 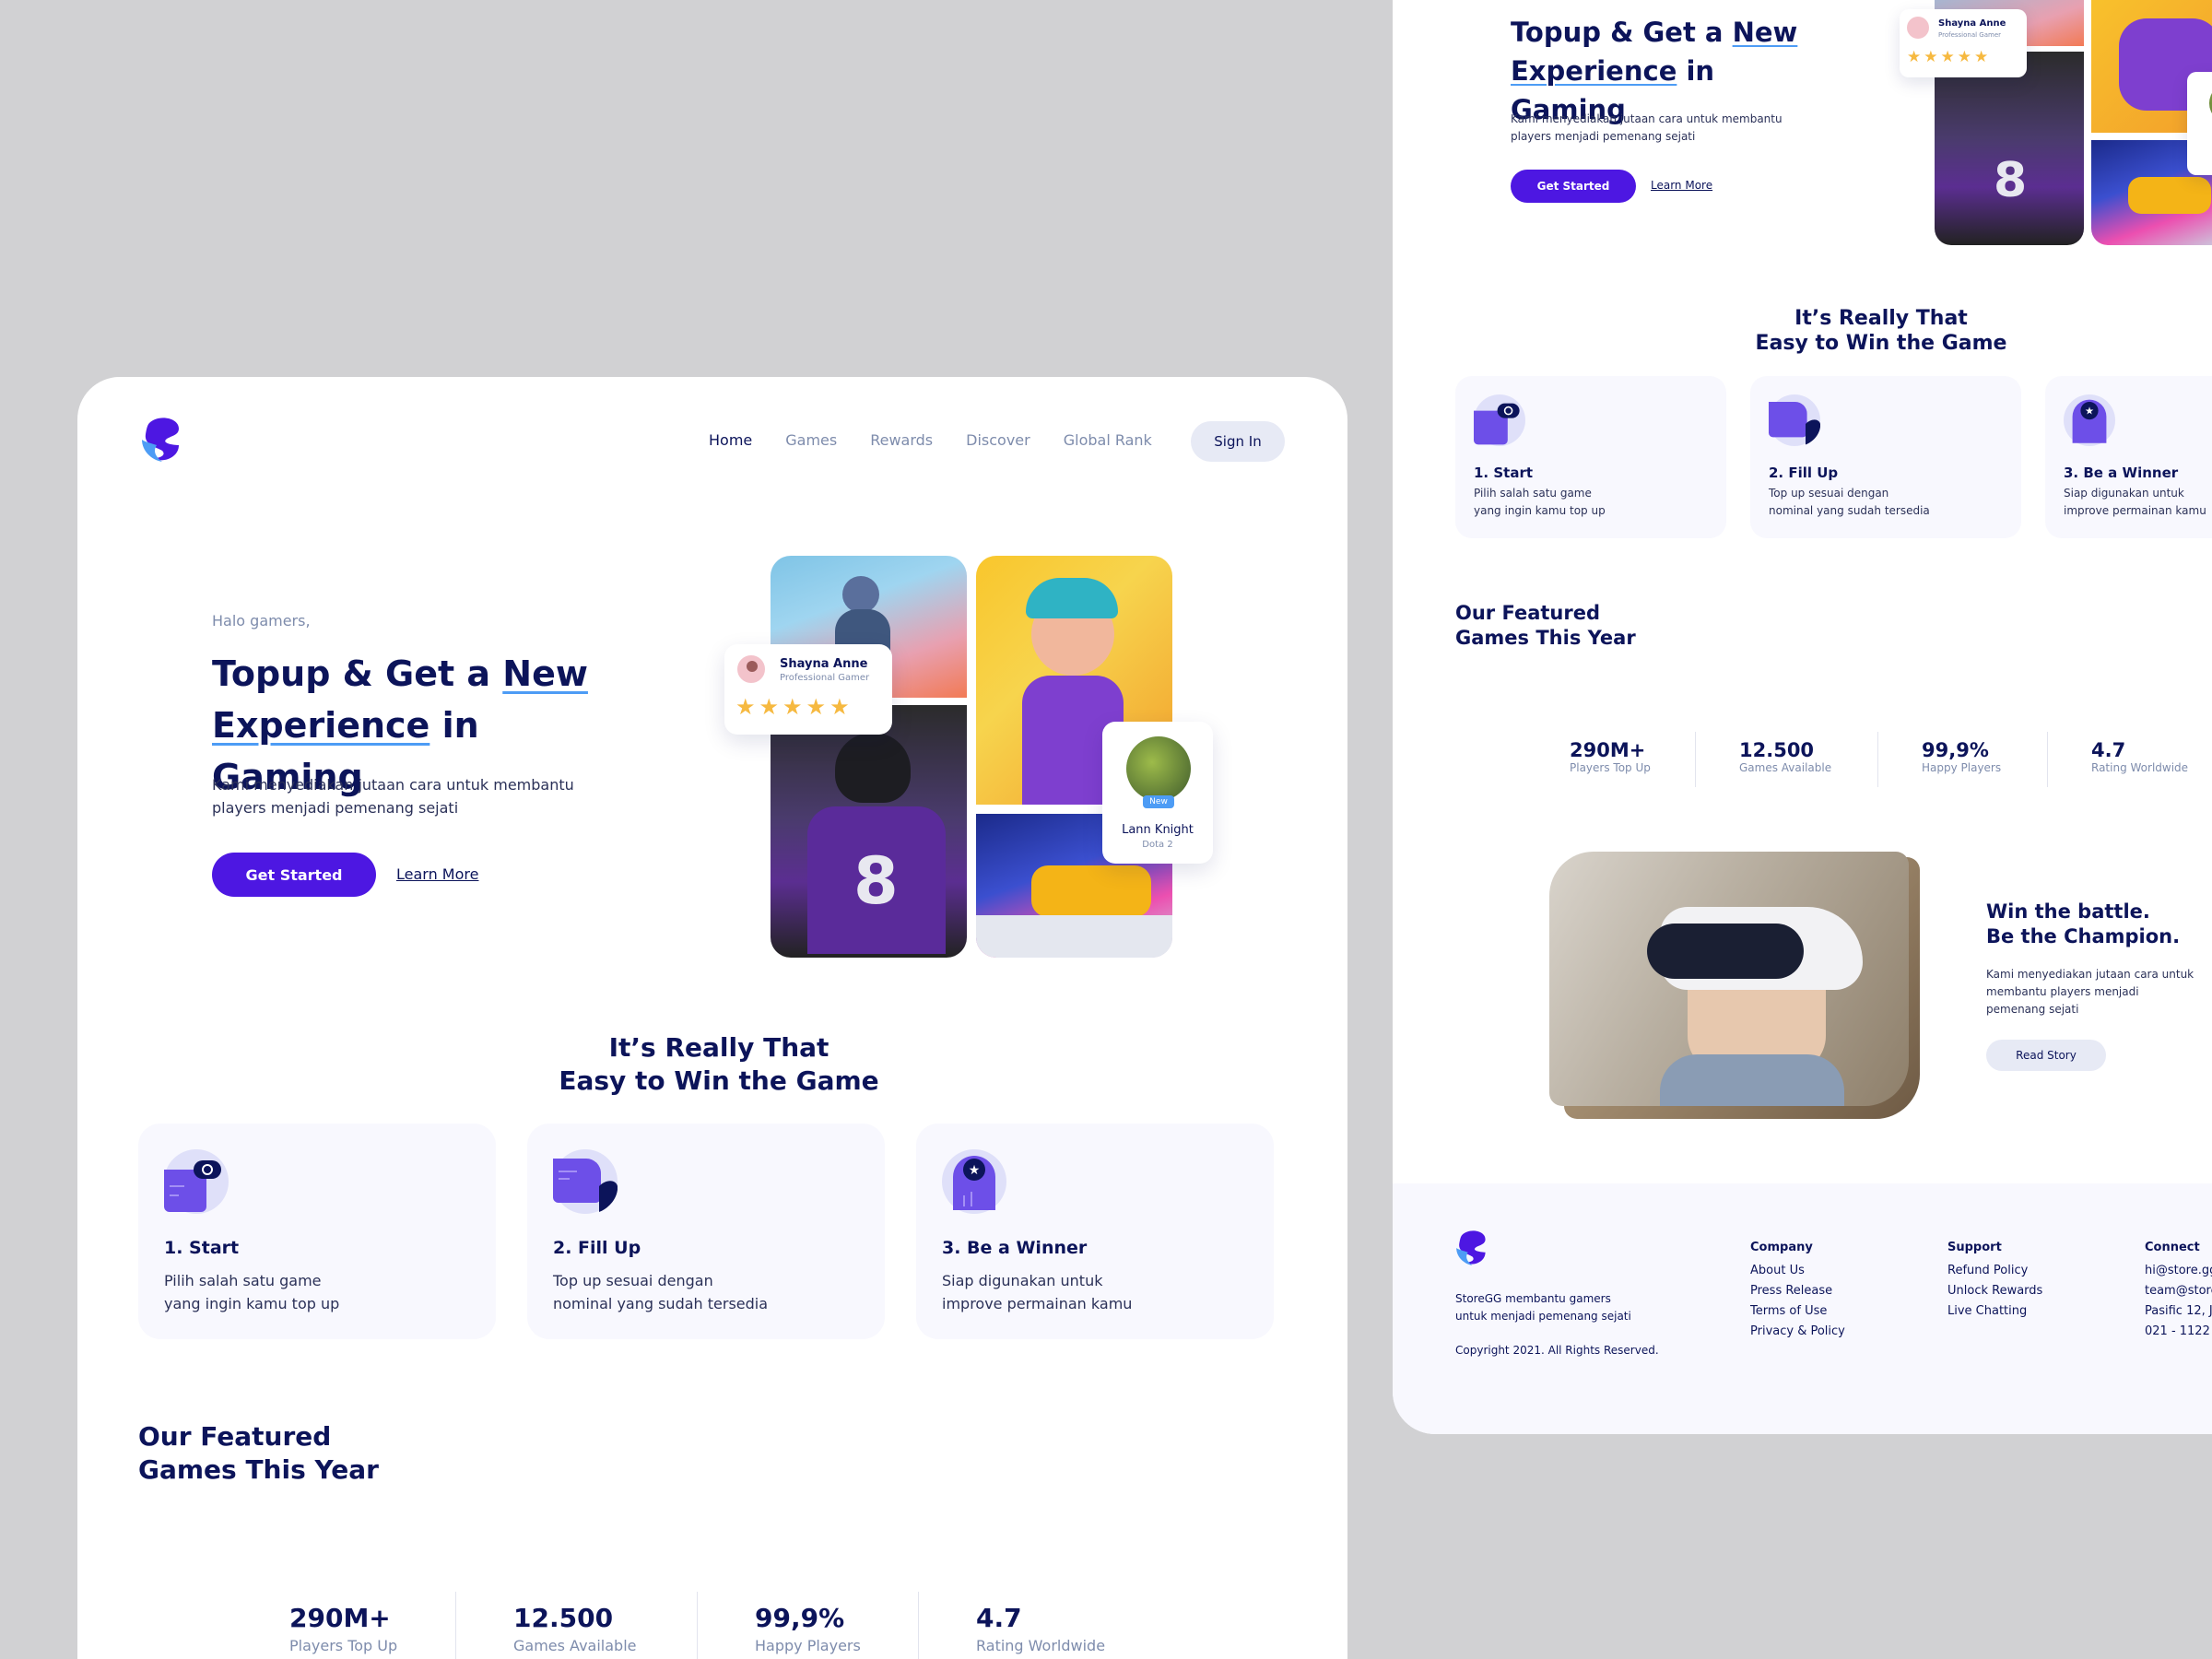 What do you see at coordinates (1158, 830) in the screenshot?
I see `player-name: Lann Knight` at bounding box center [1158, 830].